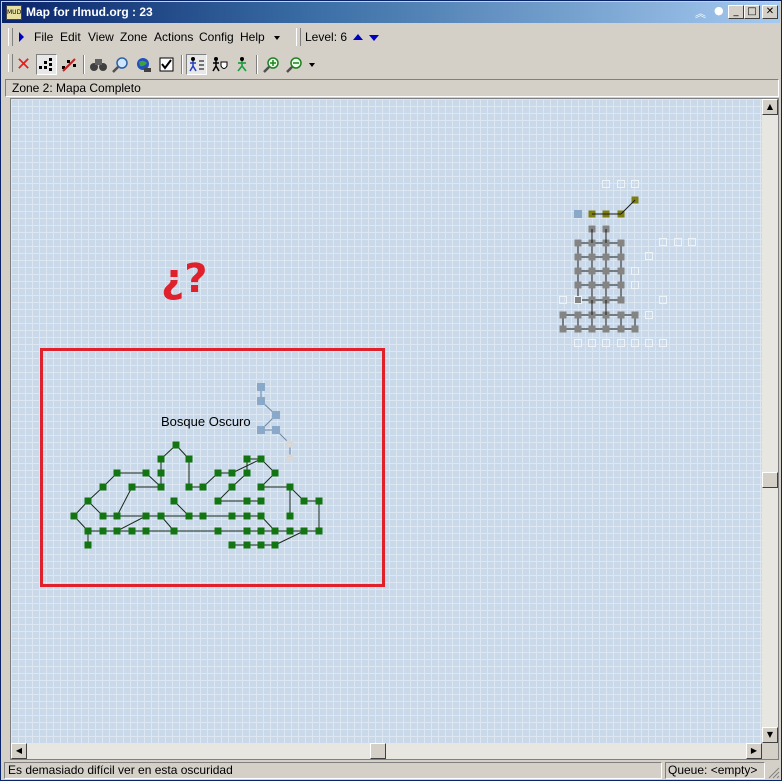 The height and width of the screenshot is (781, 782). I want to click on level-down-icon, so click(374, 38).